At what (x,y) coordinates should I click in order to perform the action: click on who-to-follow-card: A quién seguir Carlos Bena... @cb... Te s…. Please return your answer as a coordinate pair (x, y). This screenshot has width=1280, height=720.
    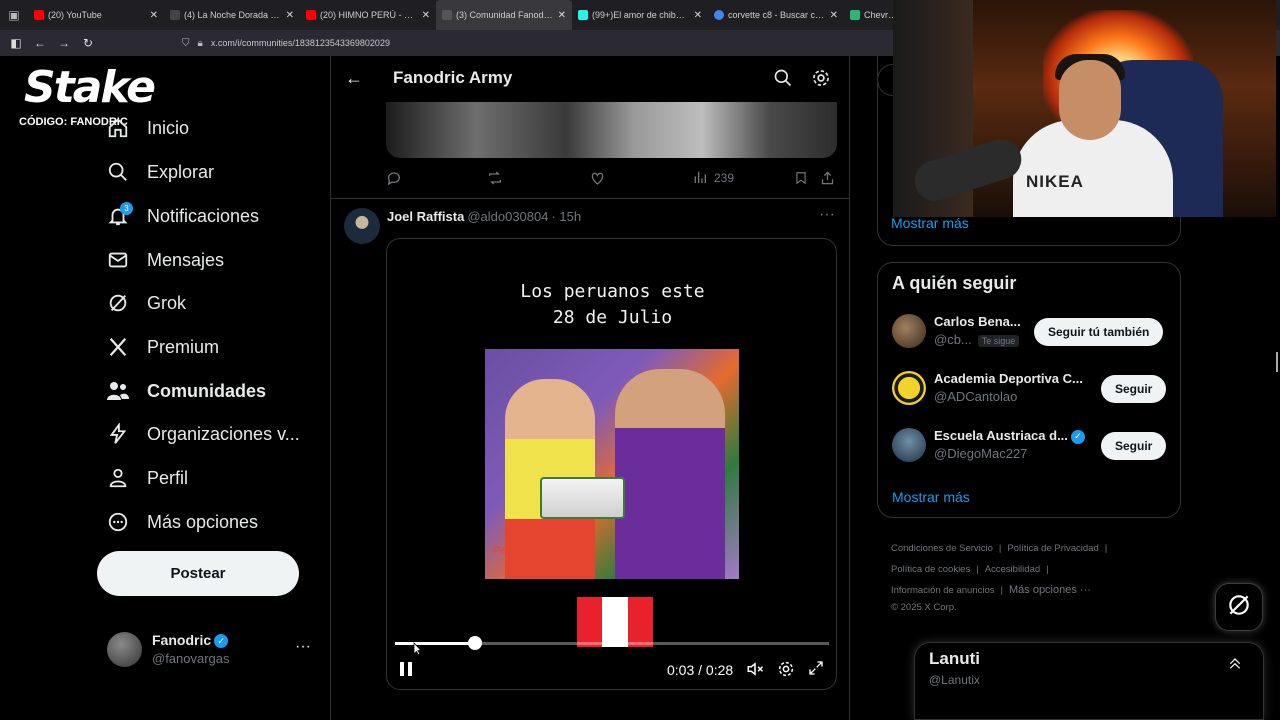
    Looking at the image, I should click on (1029, 390).